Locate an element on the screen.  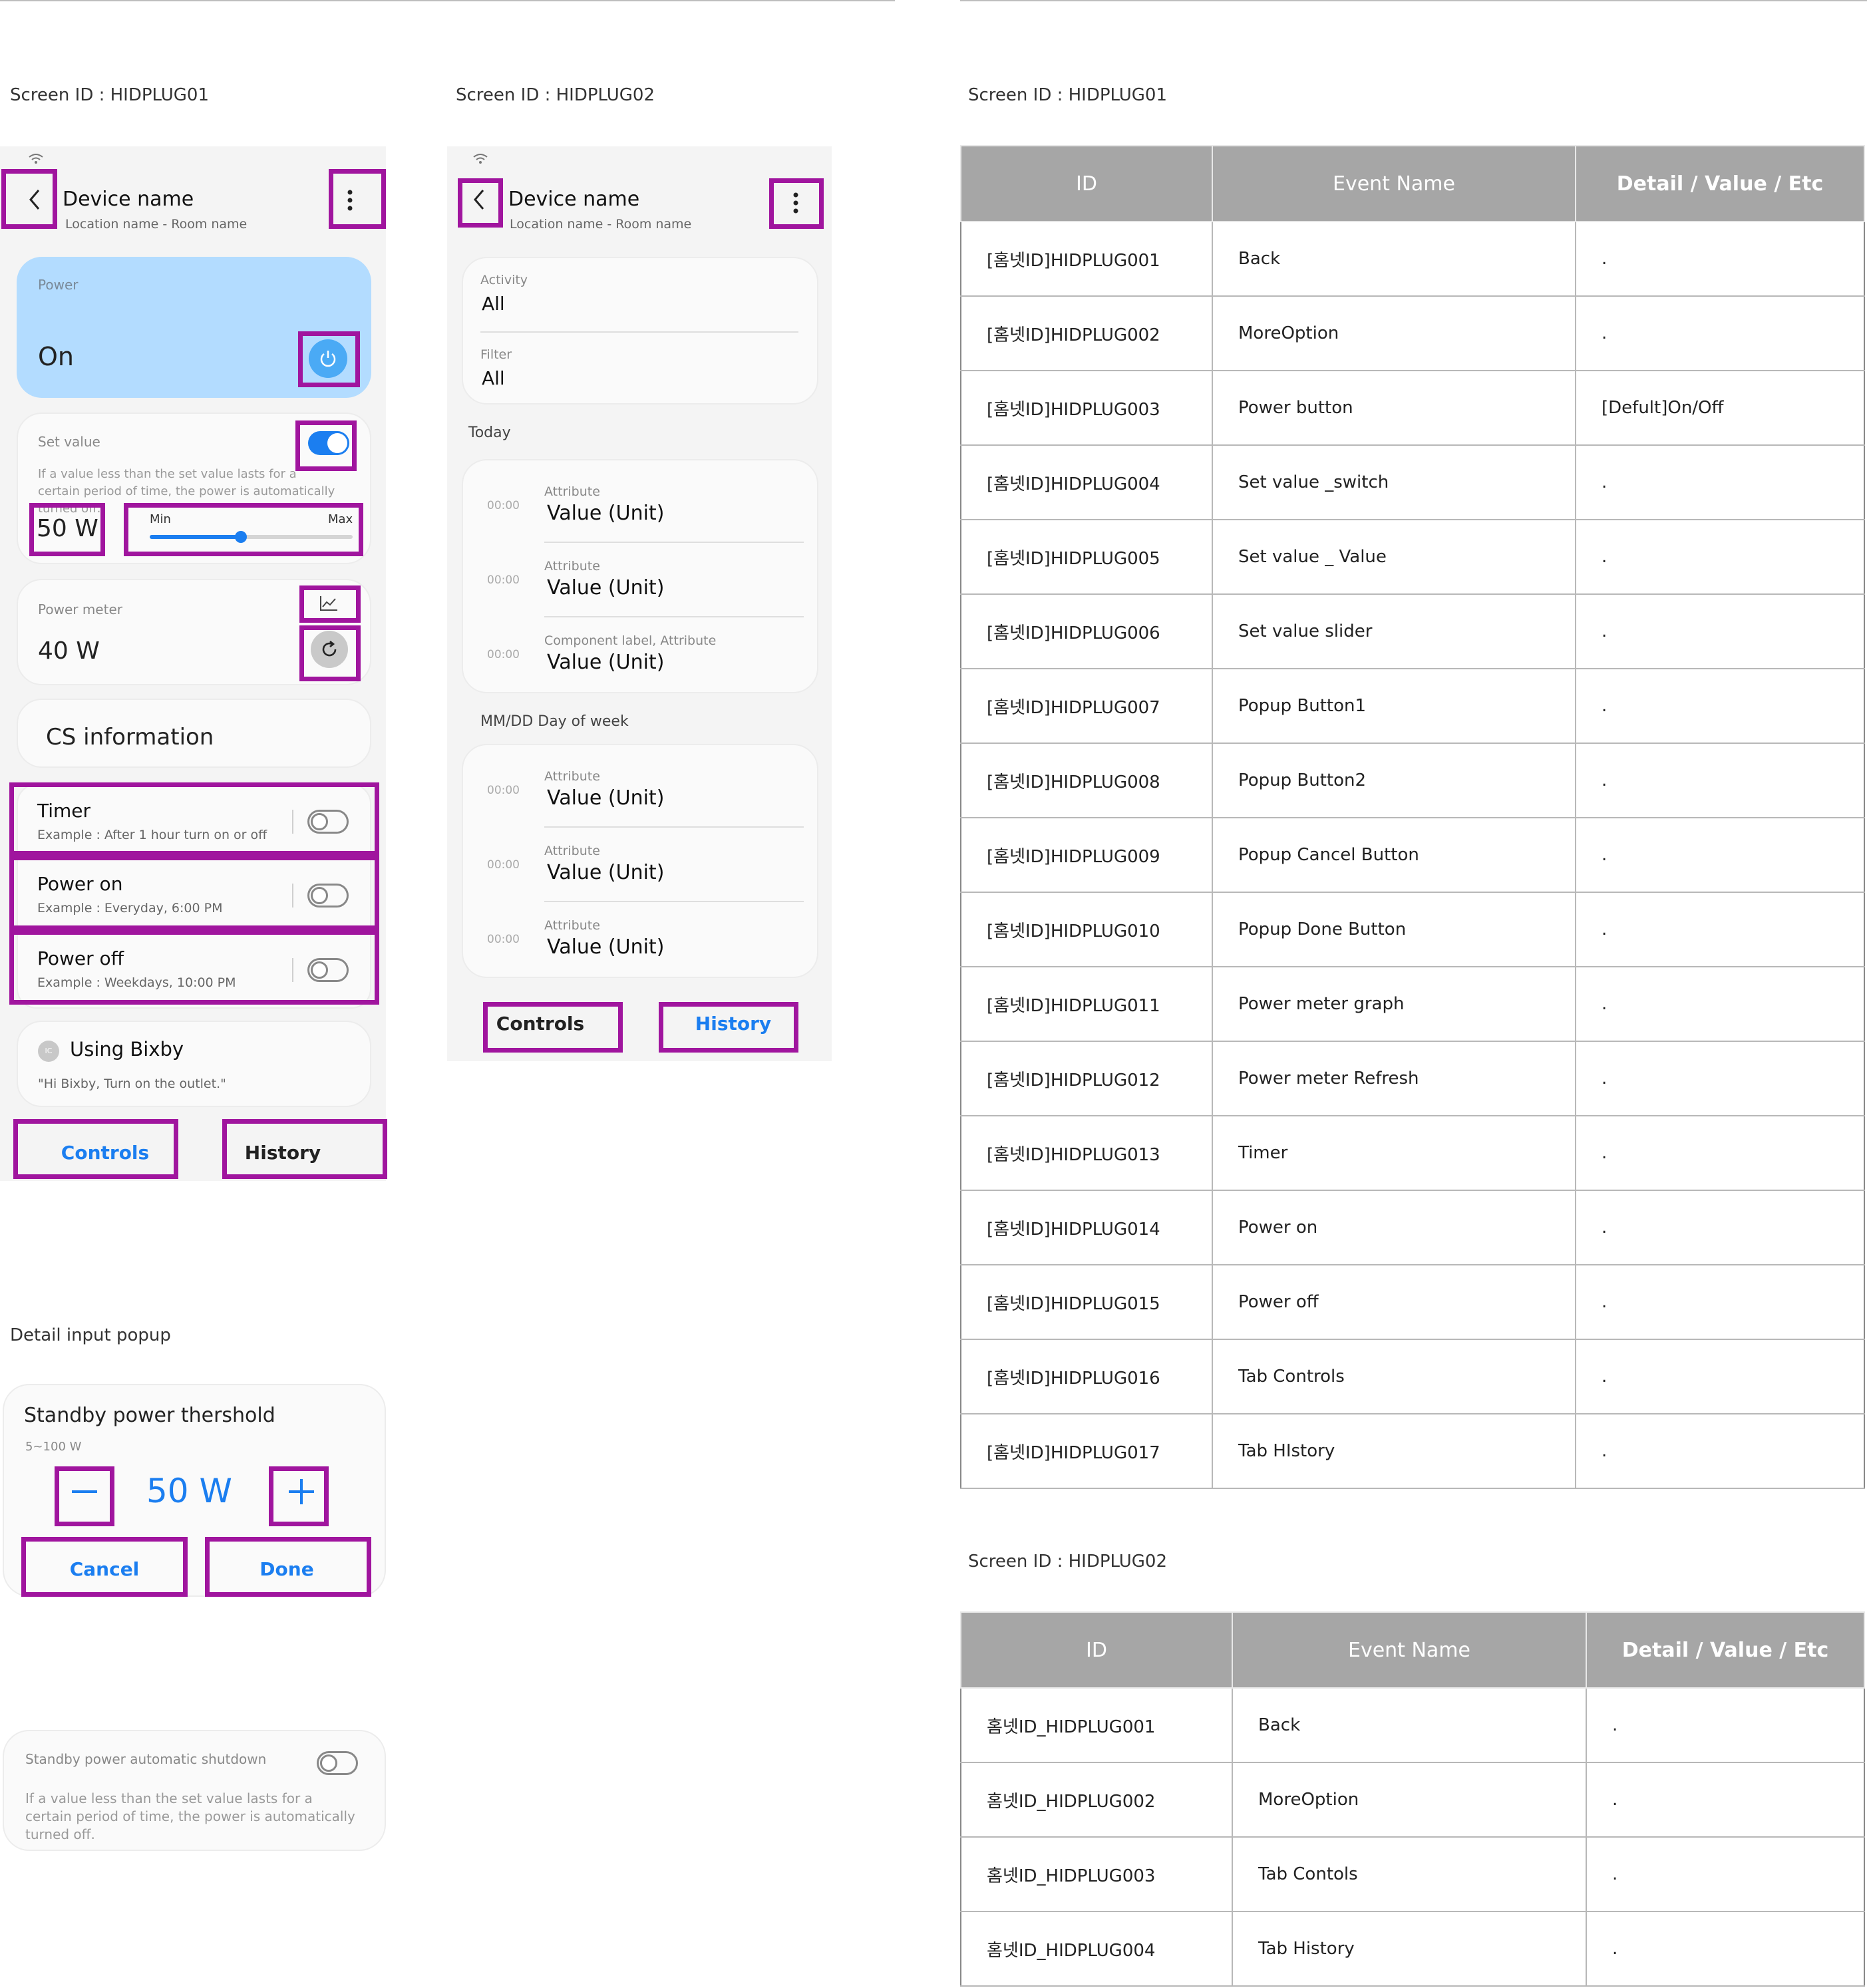
cell-id: [홈넷ID]HIDPLUG004 is located at coordinates (1086, 482).